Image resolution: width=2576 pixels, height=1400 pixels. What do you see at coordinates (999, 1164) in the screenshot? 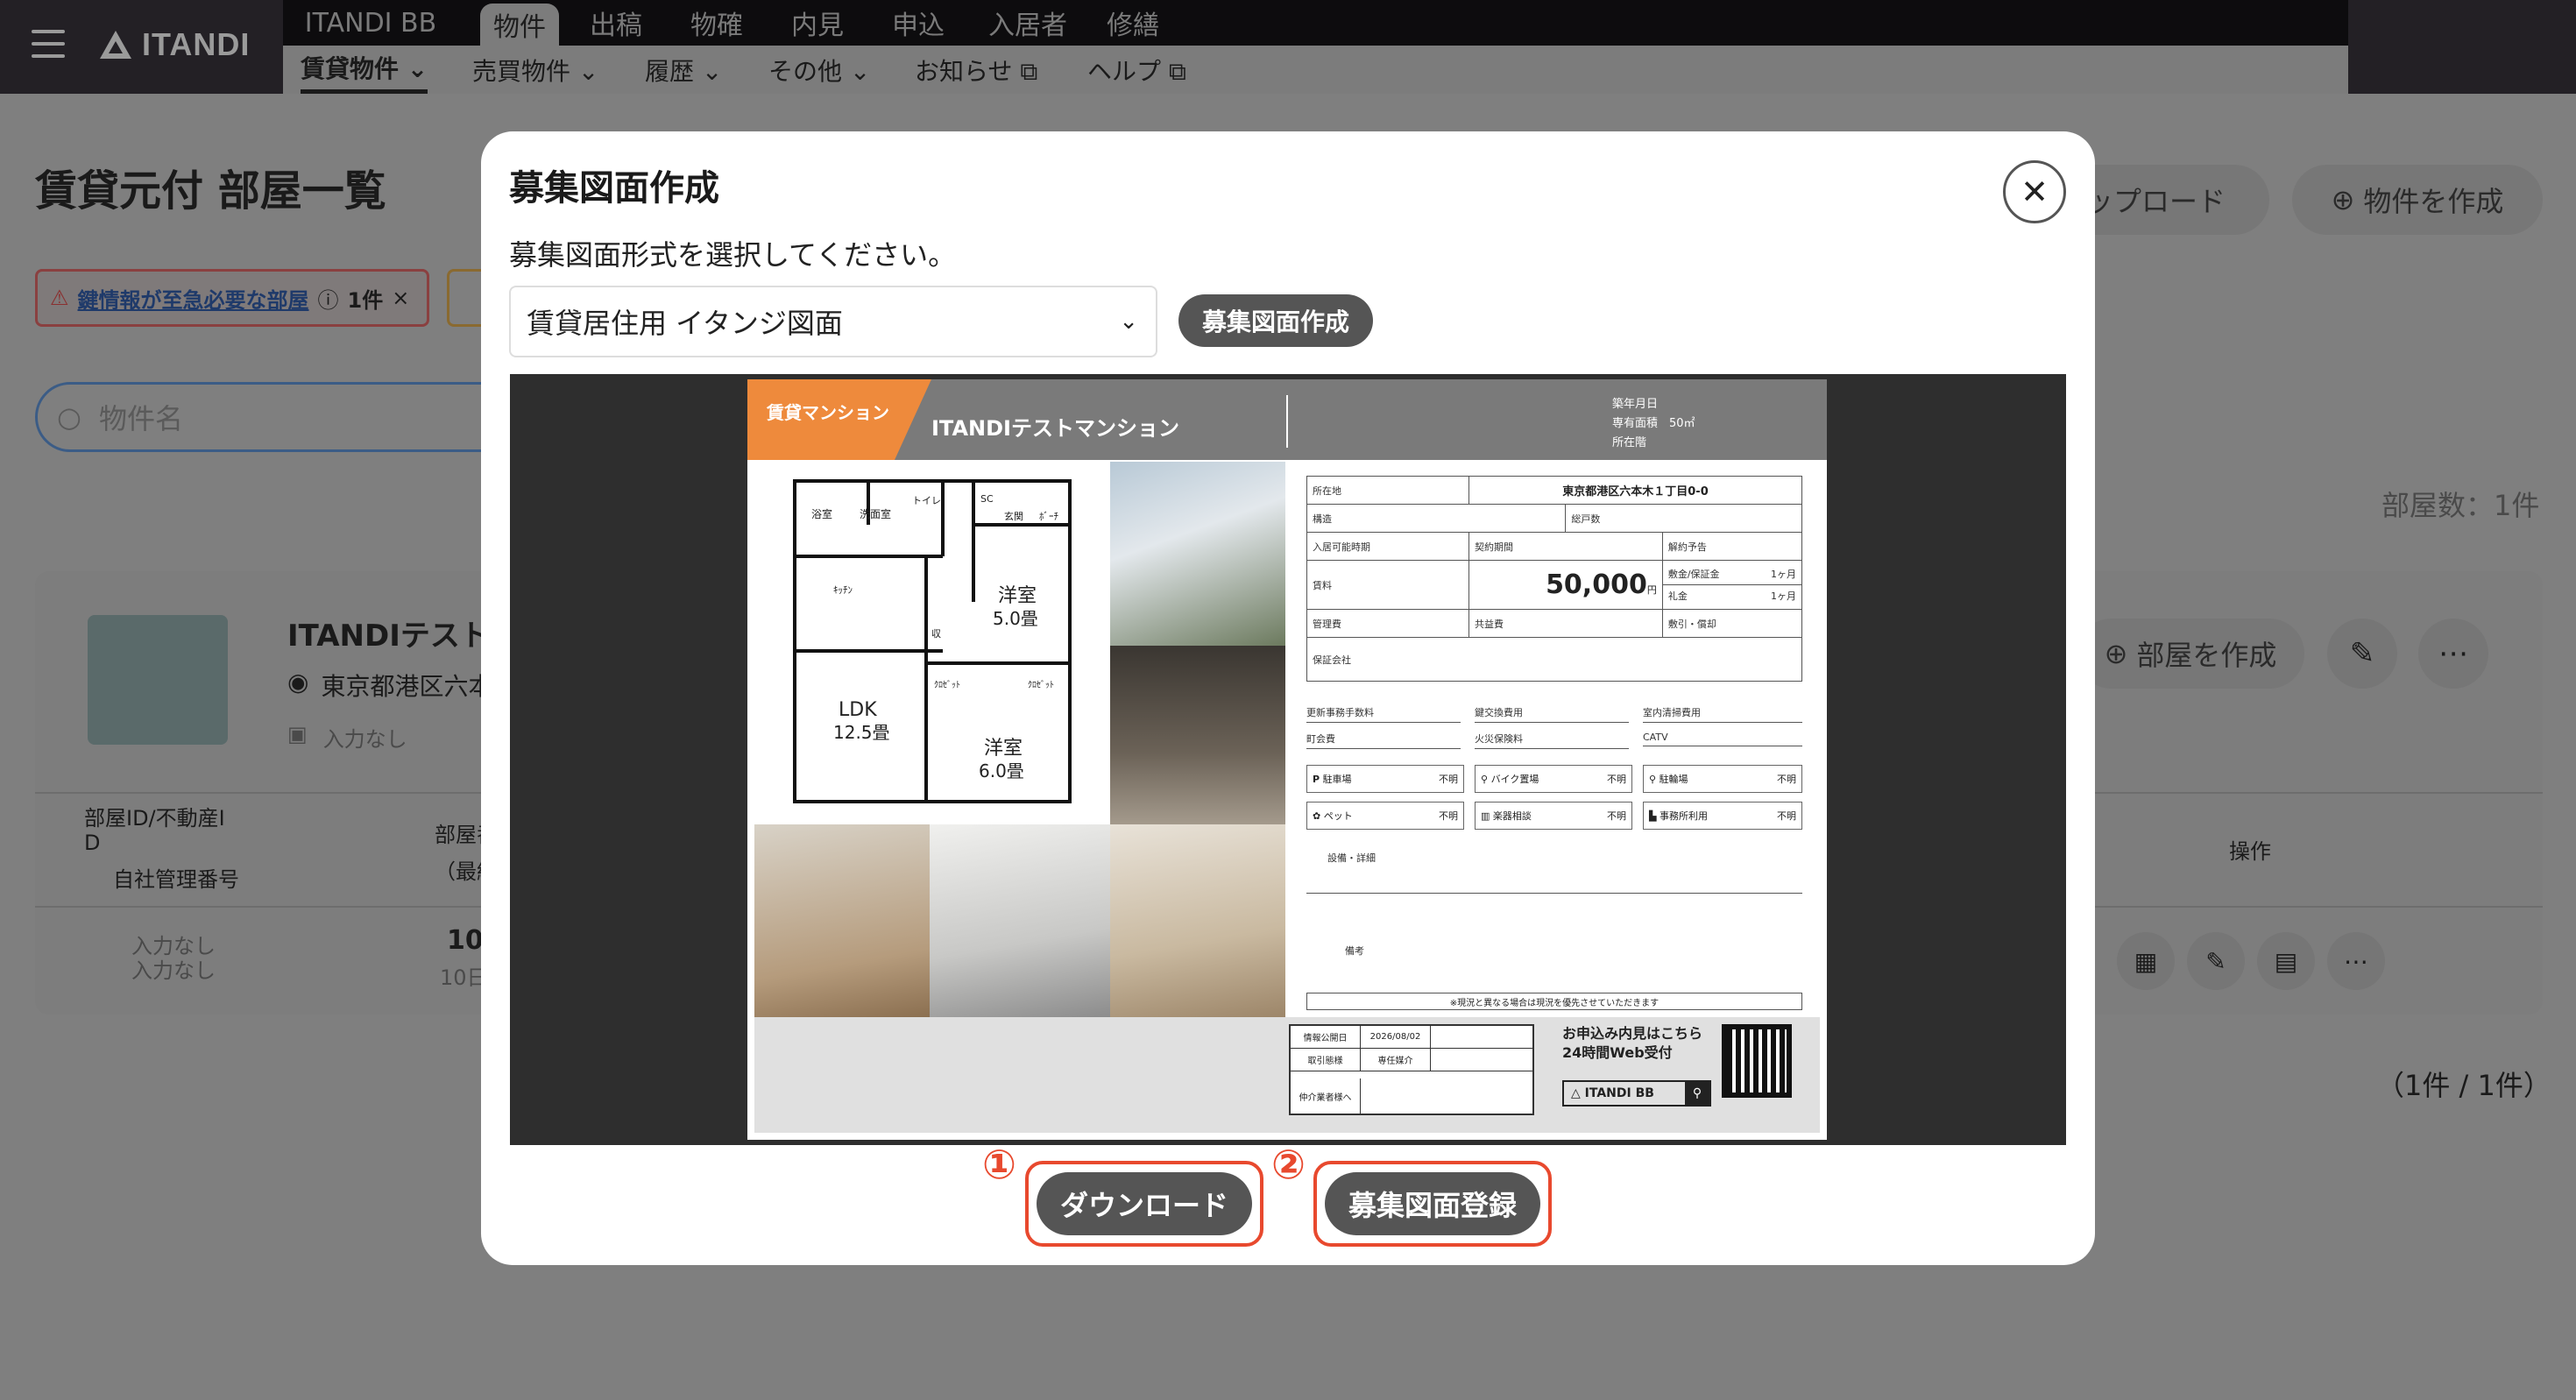
I see `step-marker-1: ①` at bounding box center [999, 1164].